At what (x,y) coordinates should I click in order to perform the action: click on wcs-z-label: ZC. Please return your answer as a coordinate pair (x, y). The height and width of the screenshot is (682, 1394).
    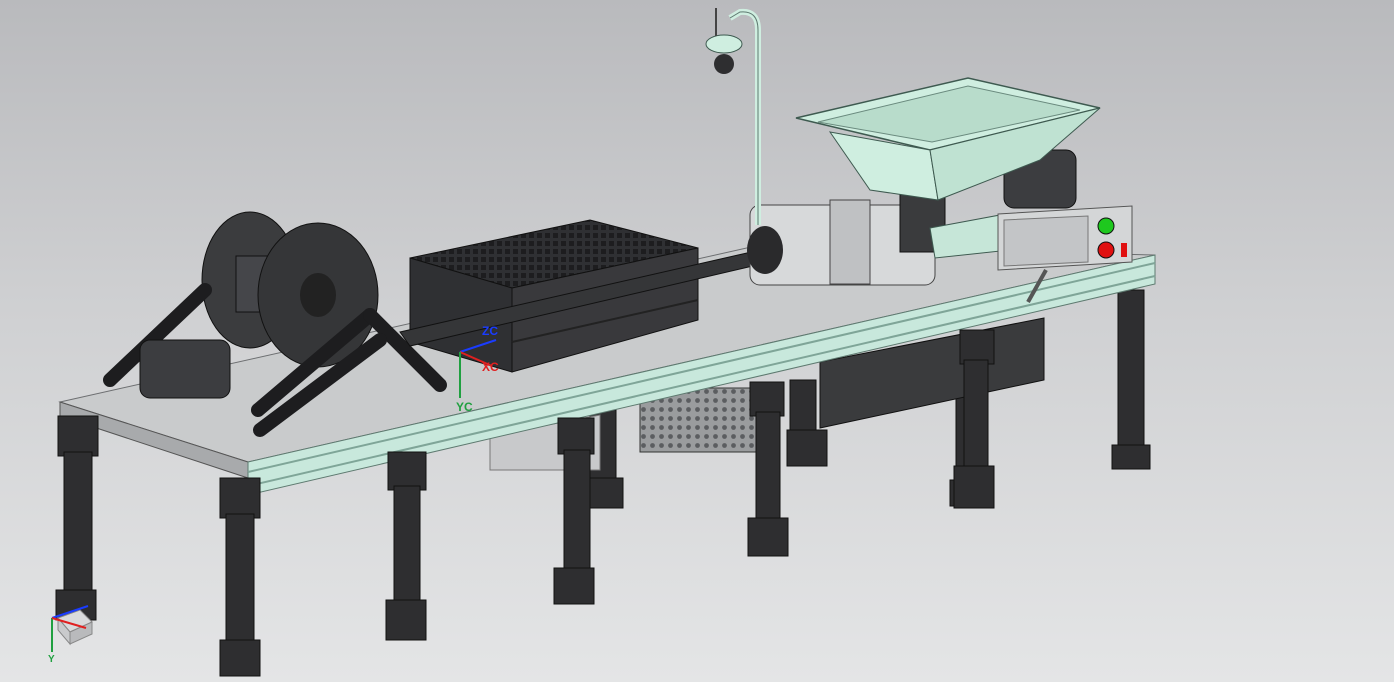
    Looking at the image, I should click on (490, 331).